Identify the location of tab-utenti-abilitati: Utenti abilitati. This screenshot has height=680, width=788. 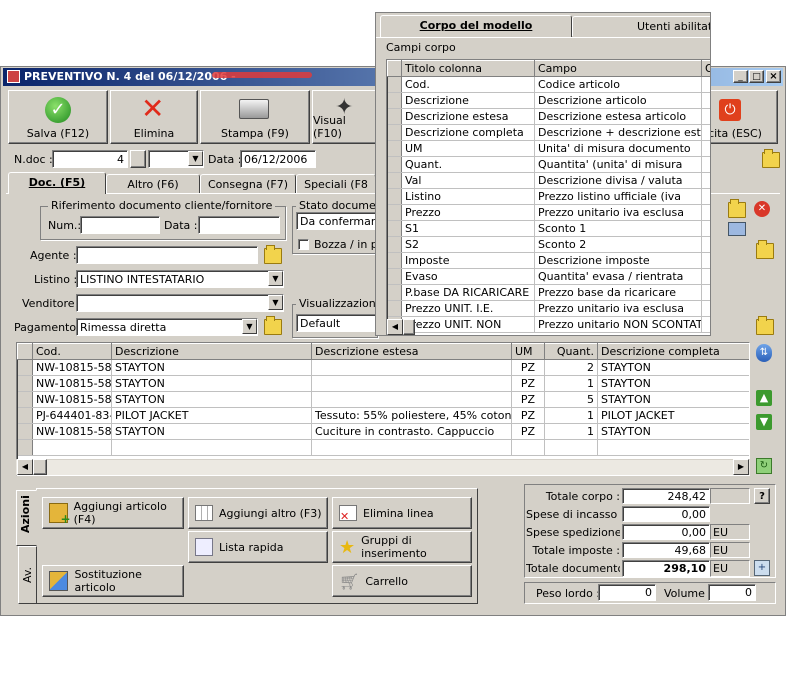
(641, 26).